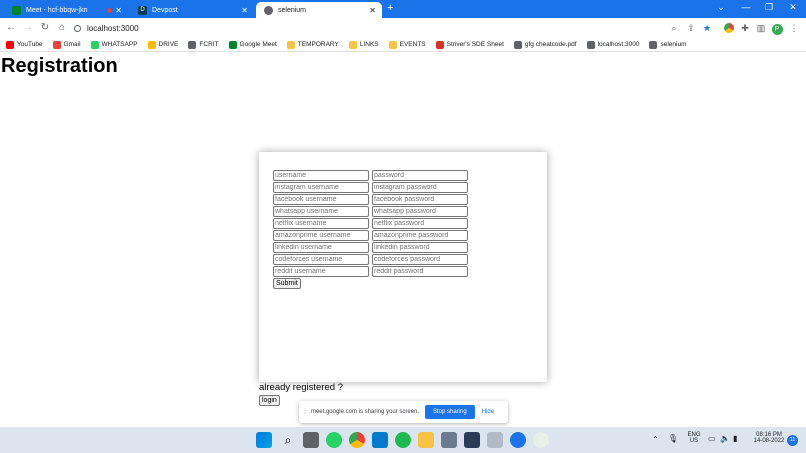 The height and width of the screenshot is (453, 806). What do you see at coordinates (62, 28) in the screenshot?
I see `home-button: ⌂` at bounding box center [62, 28].